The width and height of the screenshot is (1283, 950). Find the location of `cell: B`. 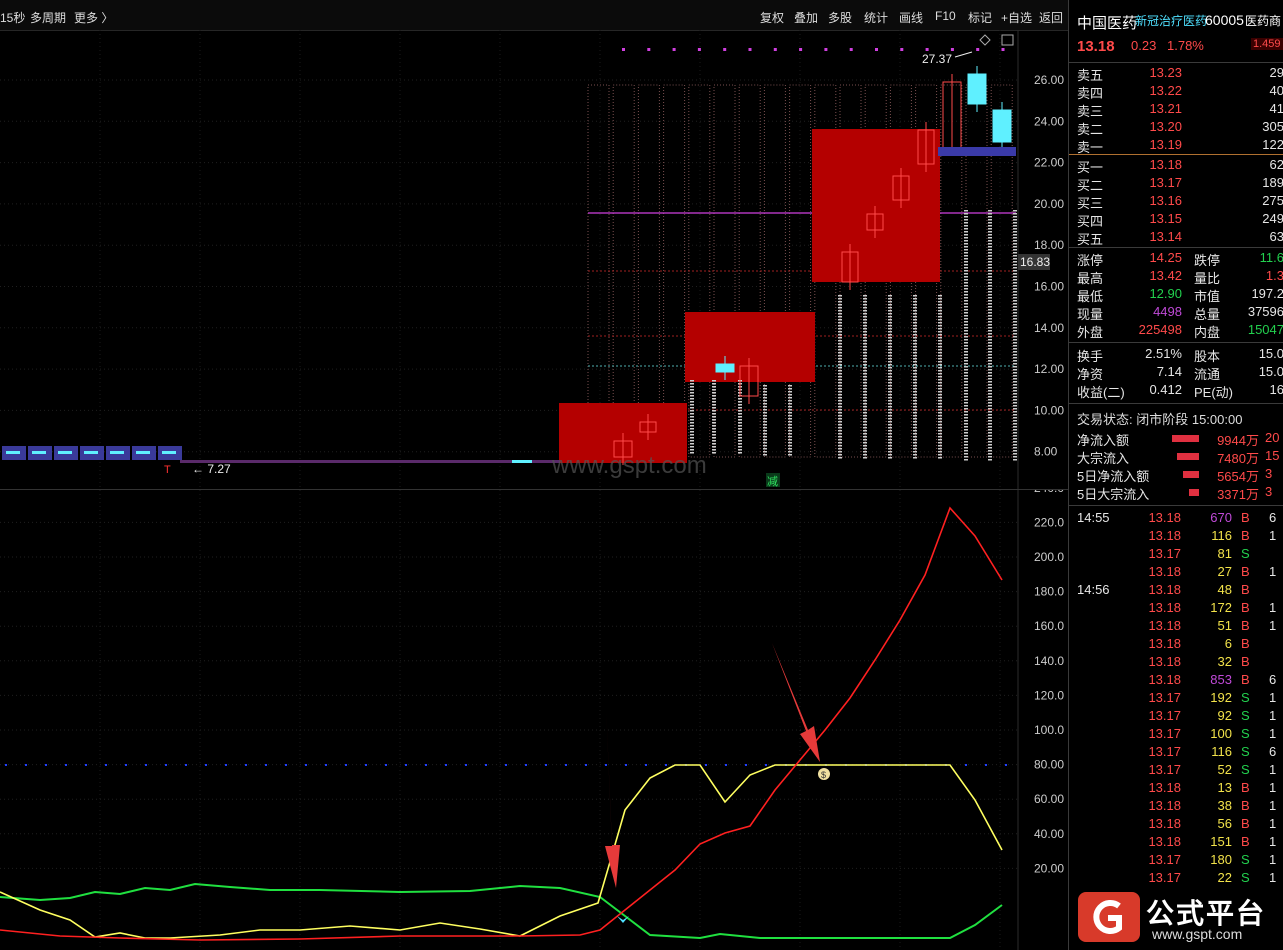

cell: B is located at coordinates (1245, 643).